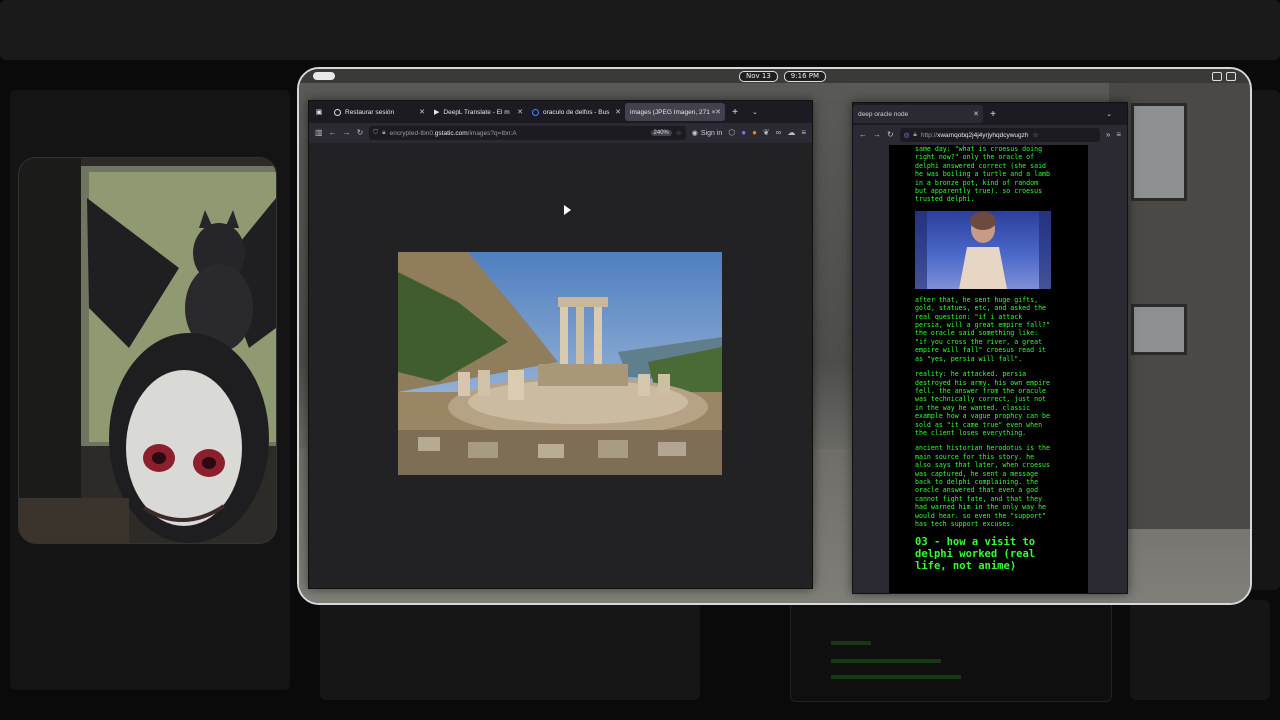 The image size is (1280, 720). I want to click on tor-onion-icon: ◎, so click(907, 135).